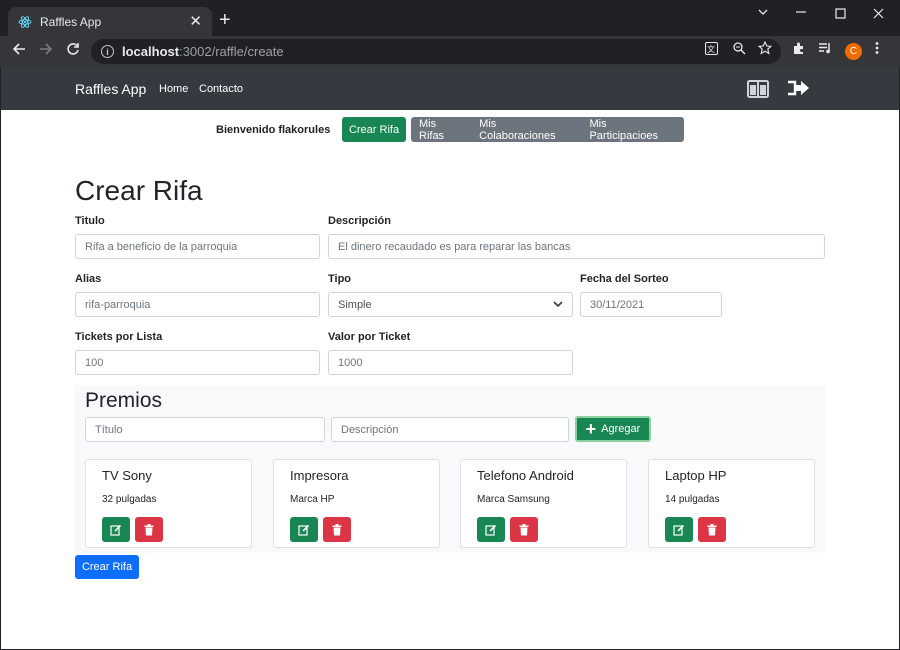  Describe the element at coordinates (696, 475) in the screenshot. I see `premio-card-title: Laptop HP` at that location.